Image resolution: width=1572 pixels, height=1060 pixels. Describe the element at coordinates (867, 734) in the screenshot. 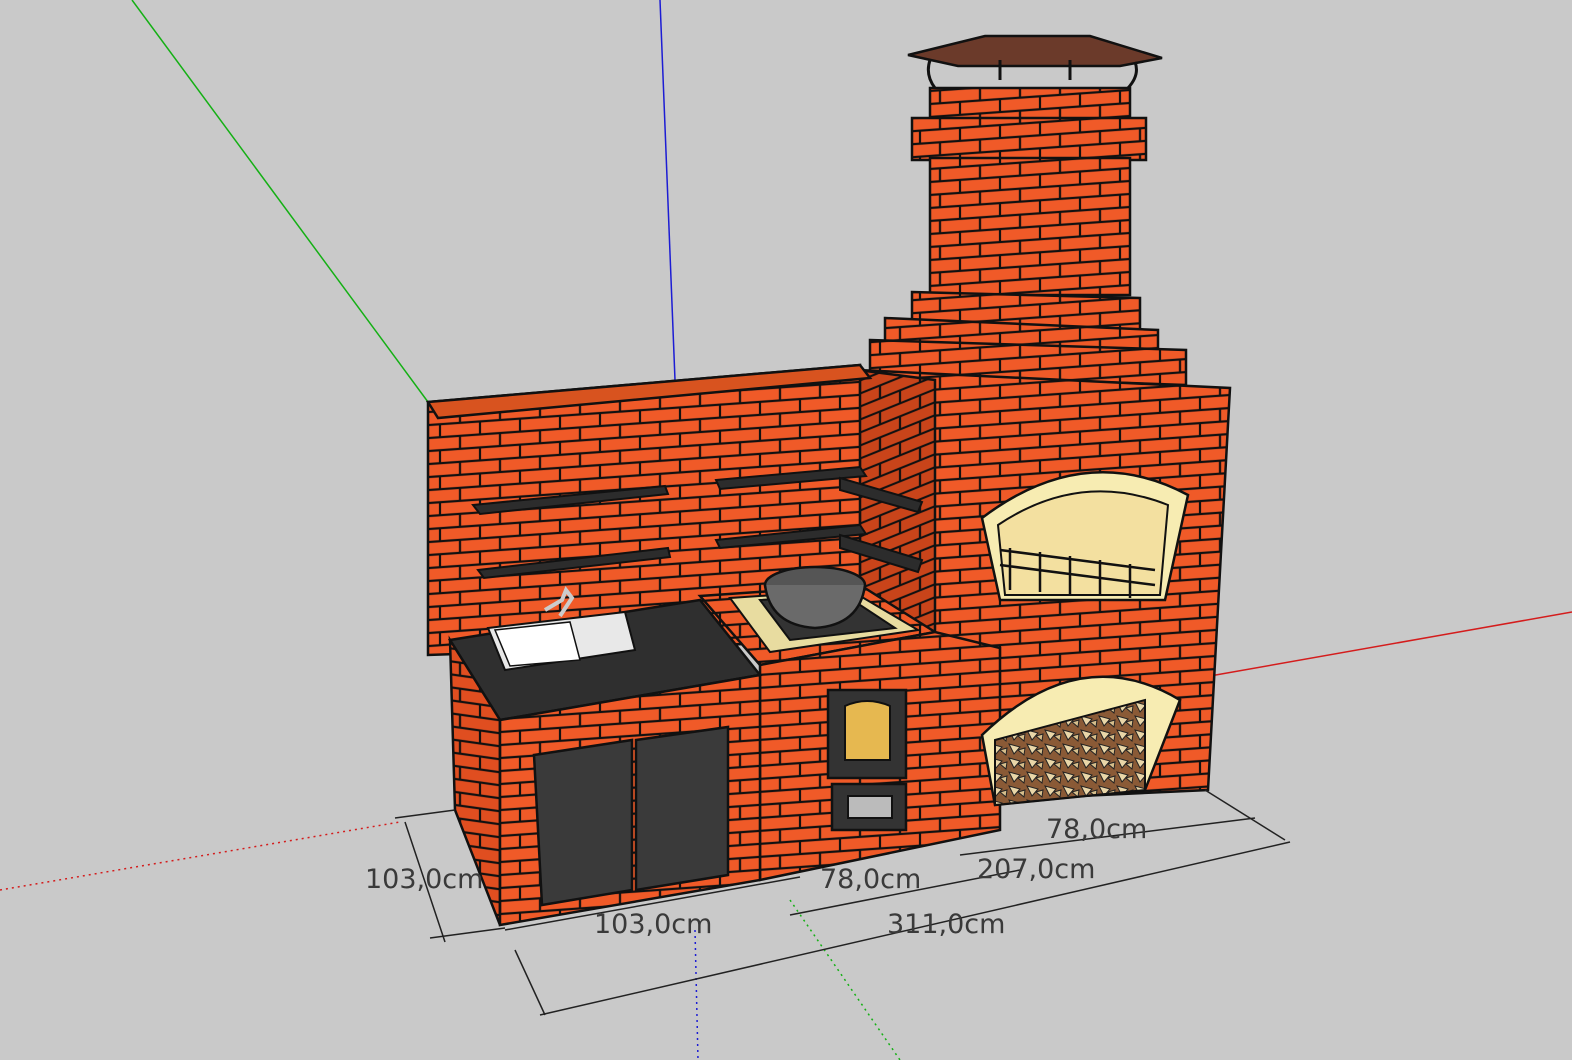

I see `oven-door-icon` at that location.